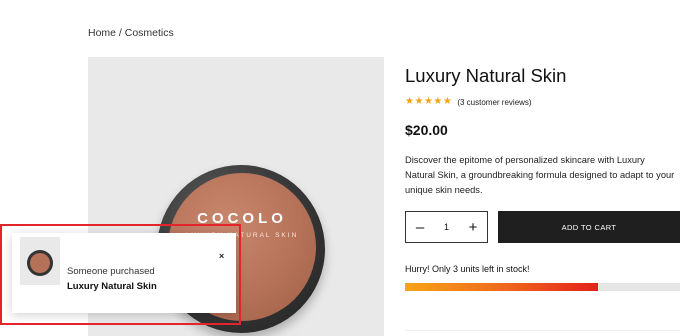 This screenshot has height=336, width=680. What do you see at coordinates (542, 330) in the screenshot?
I see `divider` at bounding box center [542, 330].